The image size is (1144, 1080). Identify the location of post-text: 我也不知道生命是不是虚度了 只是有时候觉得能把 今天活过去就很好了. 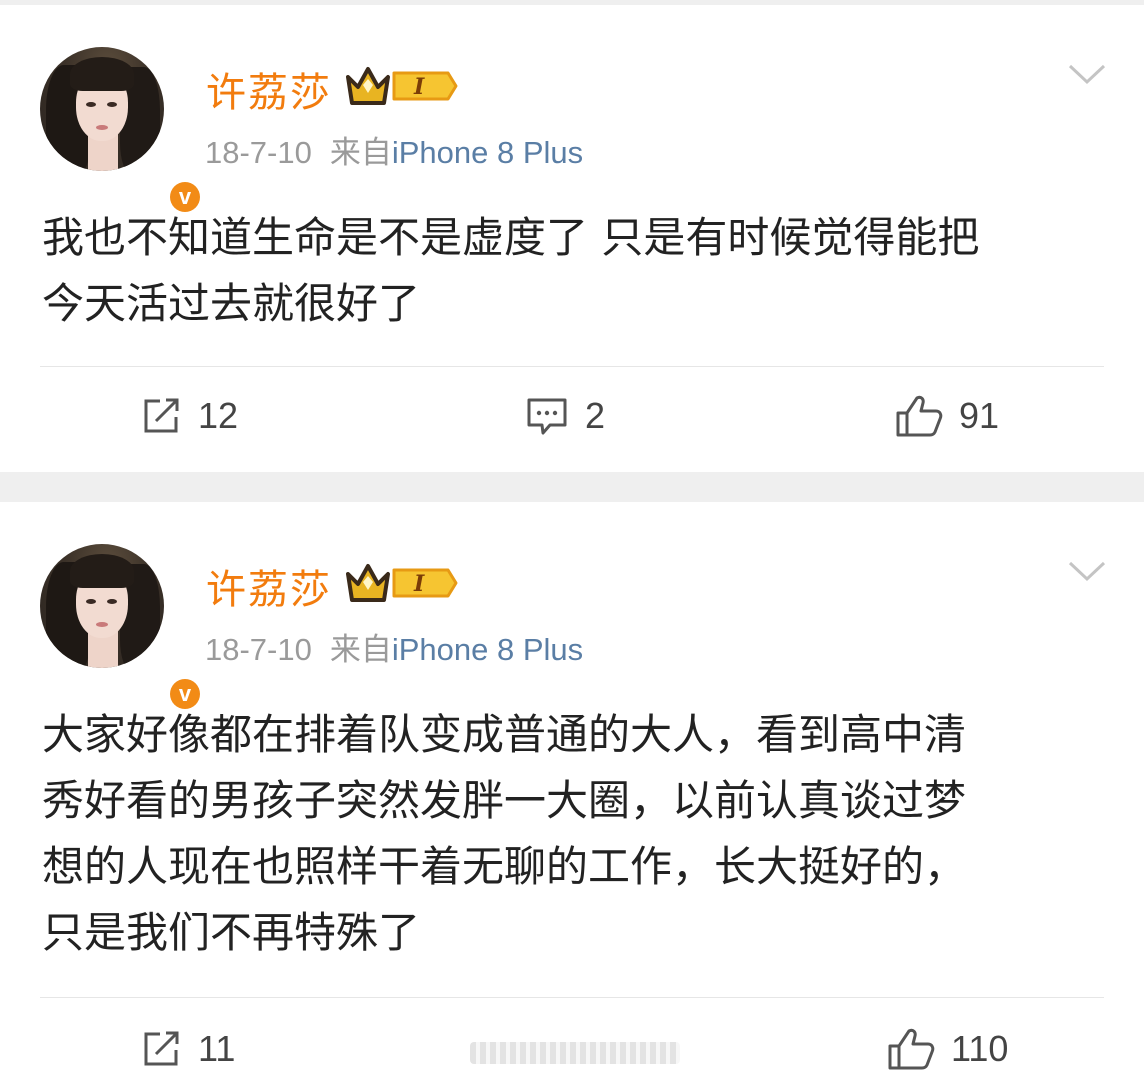
(511, 270).